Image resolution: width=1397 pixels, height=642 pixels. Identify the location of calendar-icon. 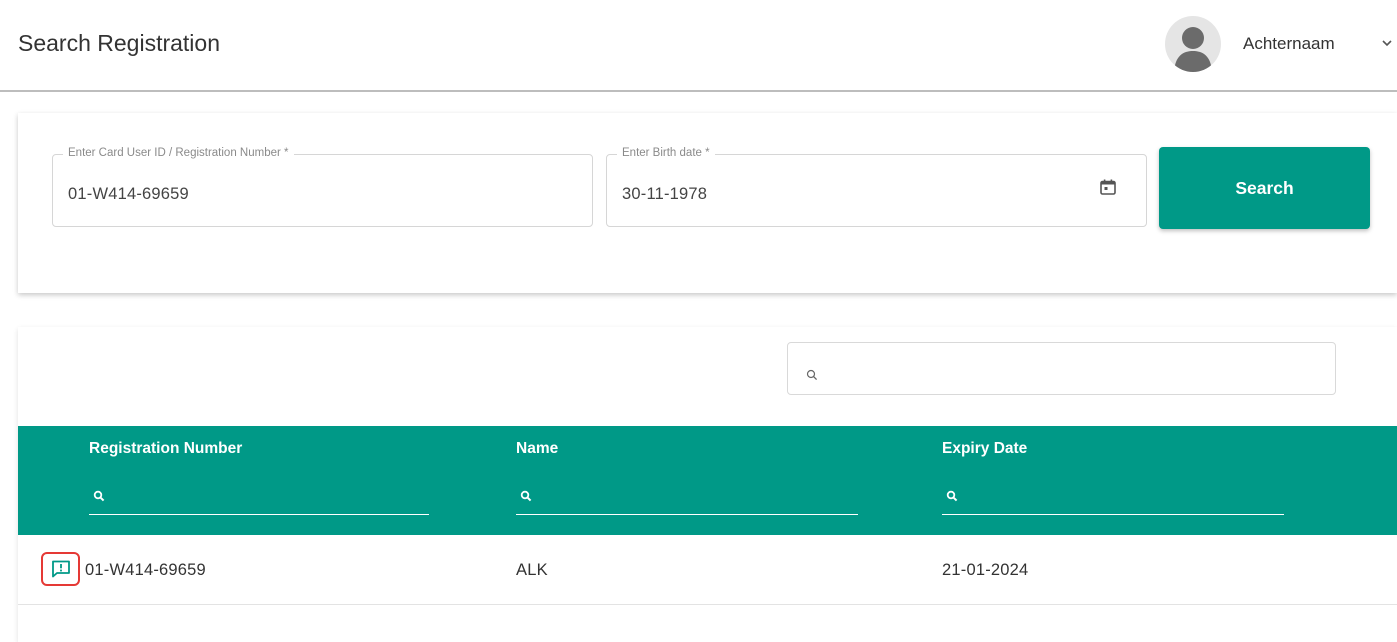
(1108, 187).